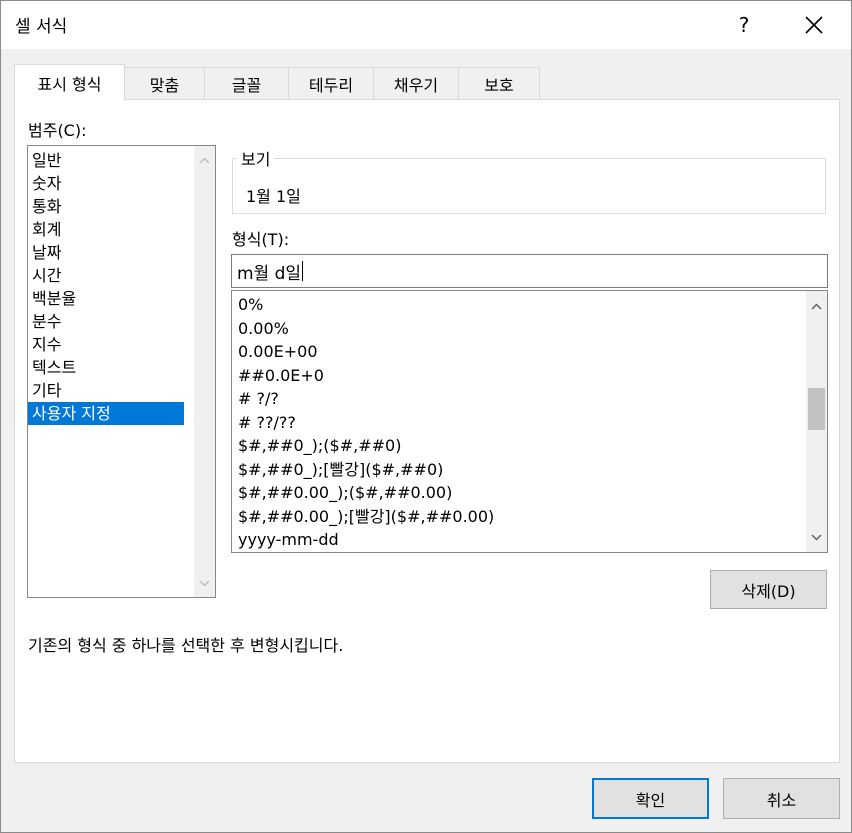 The width and height of the screenshot is (852, 833). Describe the element at coordinates (768, 589) in the screenshot. I see `delete-button: 삭제(D)` at that location.